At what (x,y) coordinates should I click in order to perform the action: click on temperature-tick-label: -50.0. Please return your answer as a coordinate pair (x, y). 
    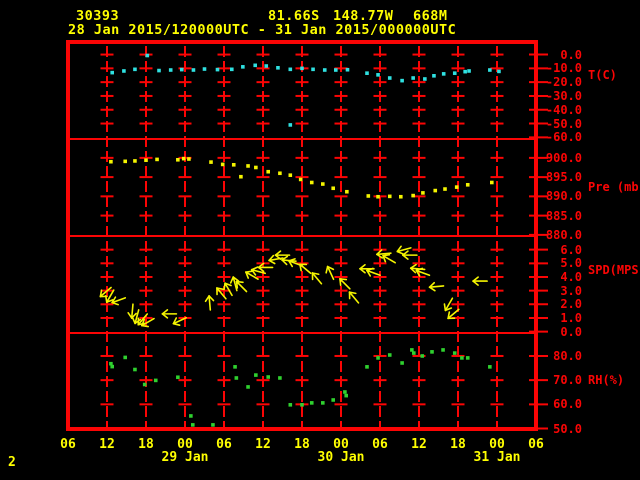
    Looking at the image, I should click on (563, 123).